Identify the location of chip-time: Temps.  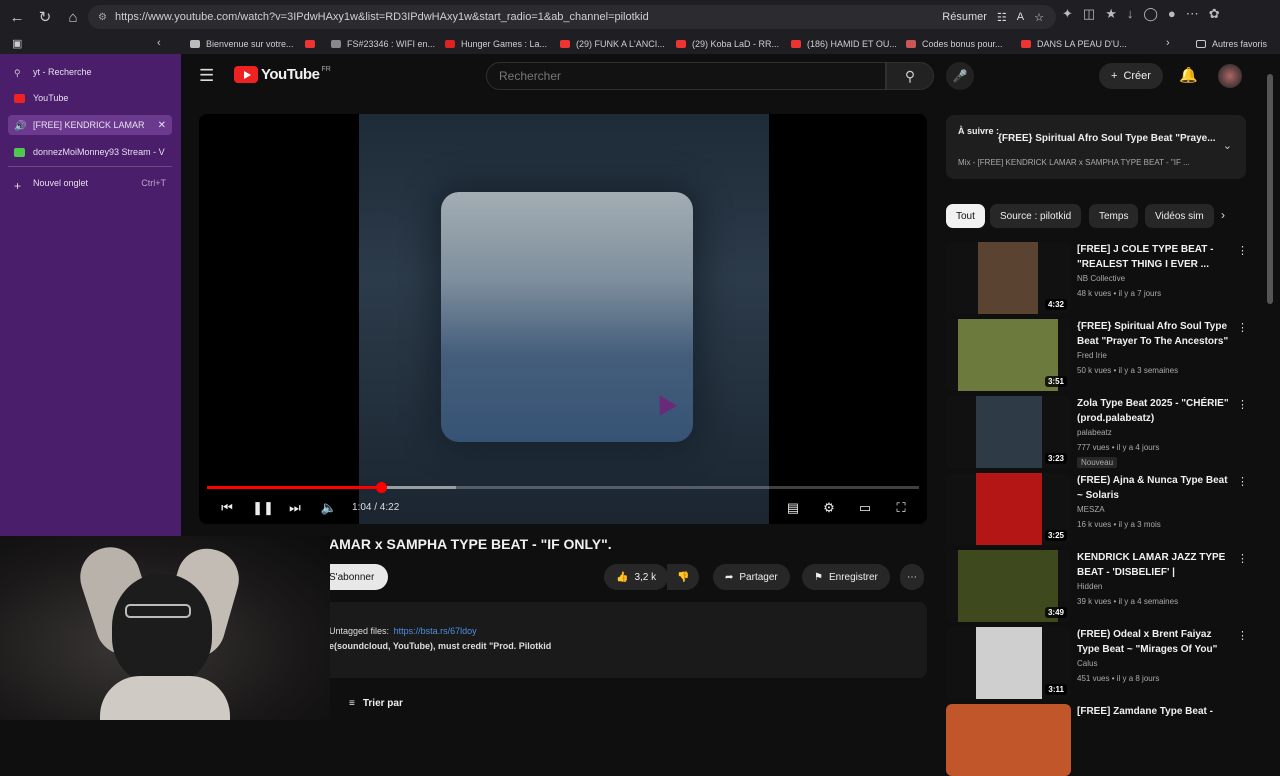
(1114, 216).